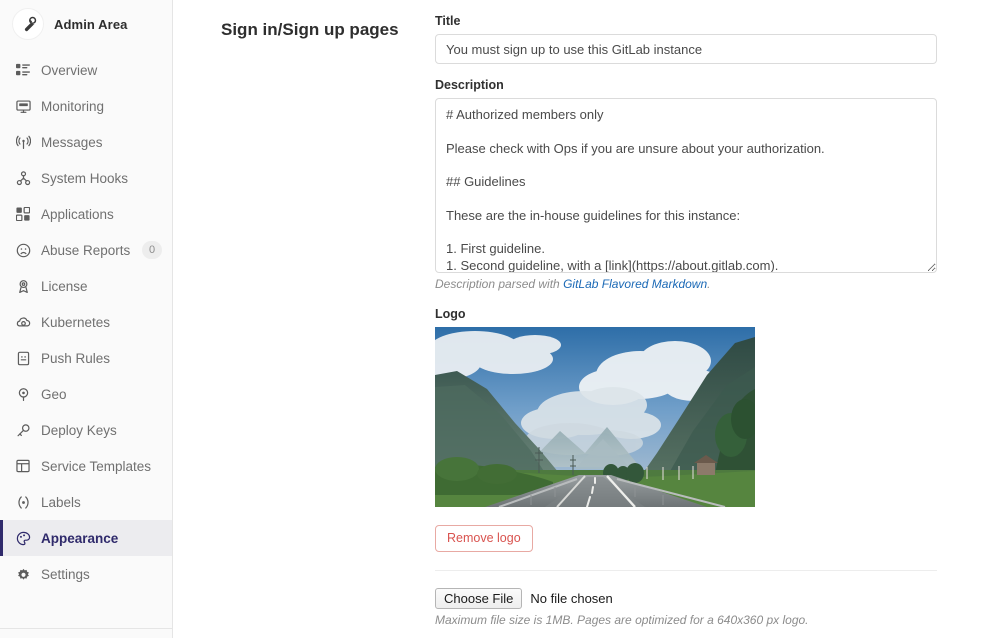  I want to click on sidebar-item-deploy-keys: Deploy Keys, so click(86, 430).